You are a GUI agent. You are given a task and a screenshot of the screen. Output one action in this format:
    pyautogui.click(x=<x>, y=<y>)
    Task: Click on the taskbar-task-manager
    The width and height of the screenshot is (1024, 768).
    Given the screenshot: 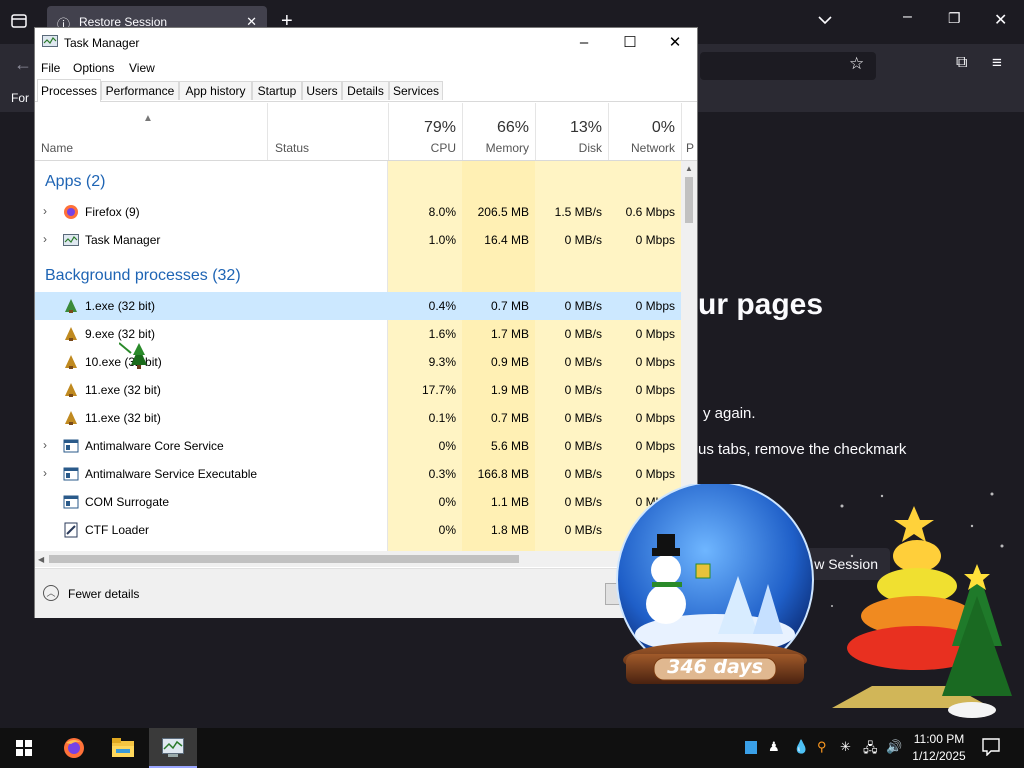 What is the action you would take?
    pyautogui.click(x=173, y=748)
    